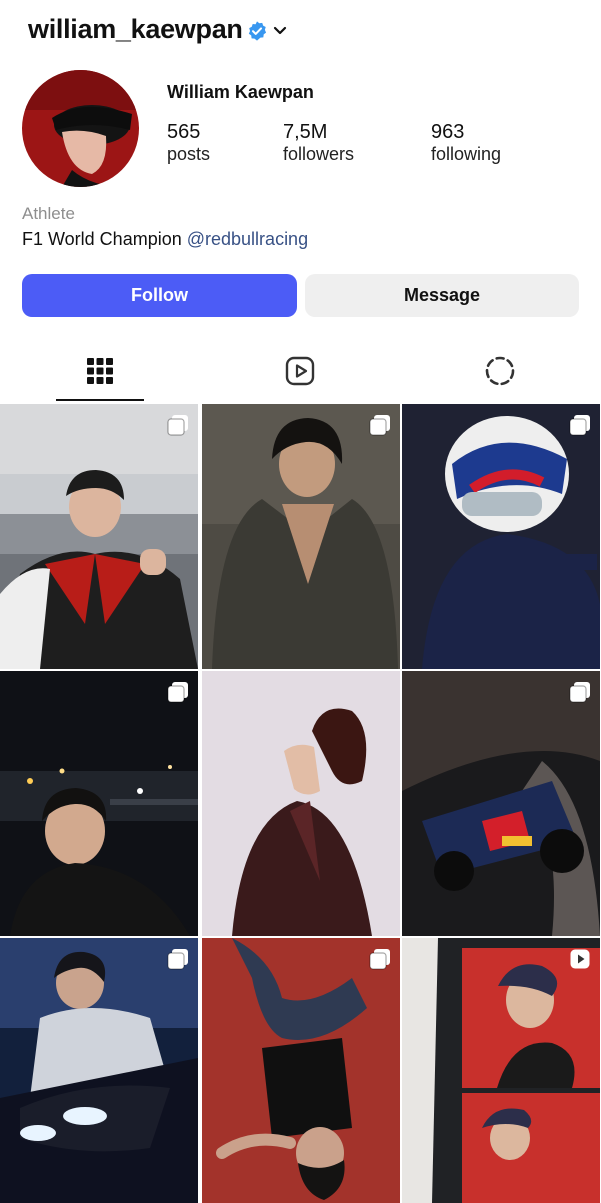 The image size is (601, 1203). Describe the element at coordinates (159, 295) in the screenshot. I see `follow-button: Follow` at that location.